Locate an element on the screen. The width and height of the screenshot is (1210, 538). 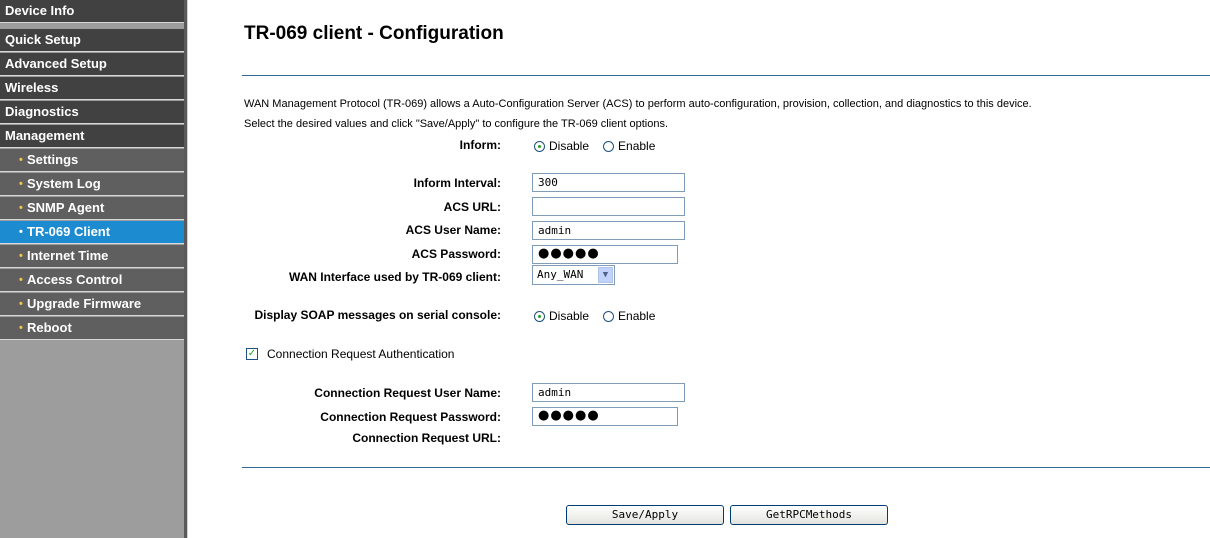
inform-disable-label: Disable is located at coordinates (569, 146).